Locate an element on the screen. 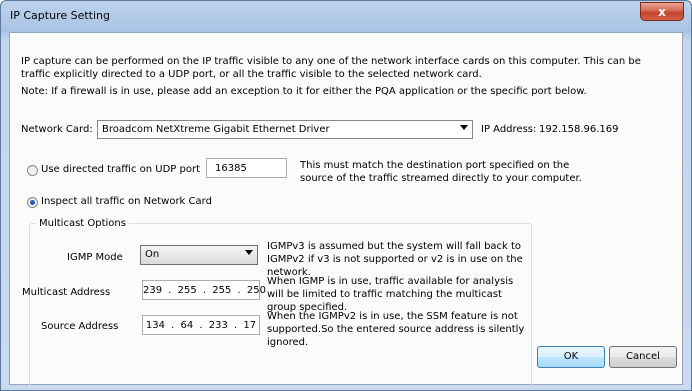 This screenshot has width=692, height=391. ok-button: OK is located at coordinates (571, 357).